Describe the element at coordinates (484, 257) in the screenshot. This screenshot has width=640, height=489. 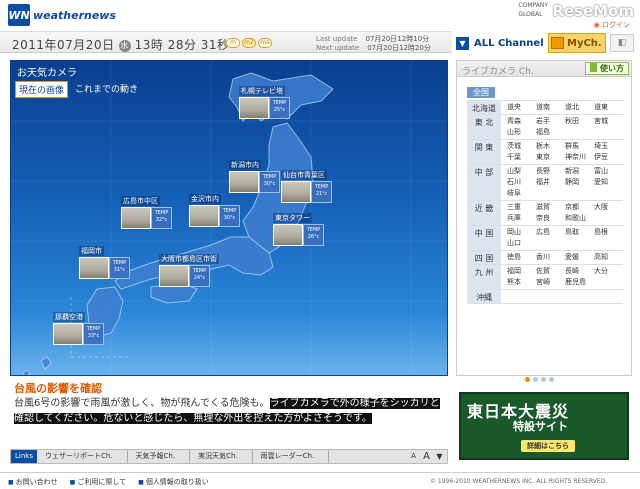
I see `region-name: 四 国` at that location.